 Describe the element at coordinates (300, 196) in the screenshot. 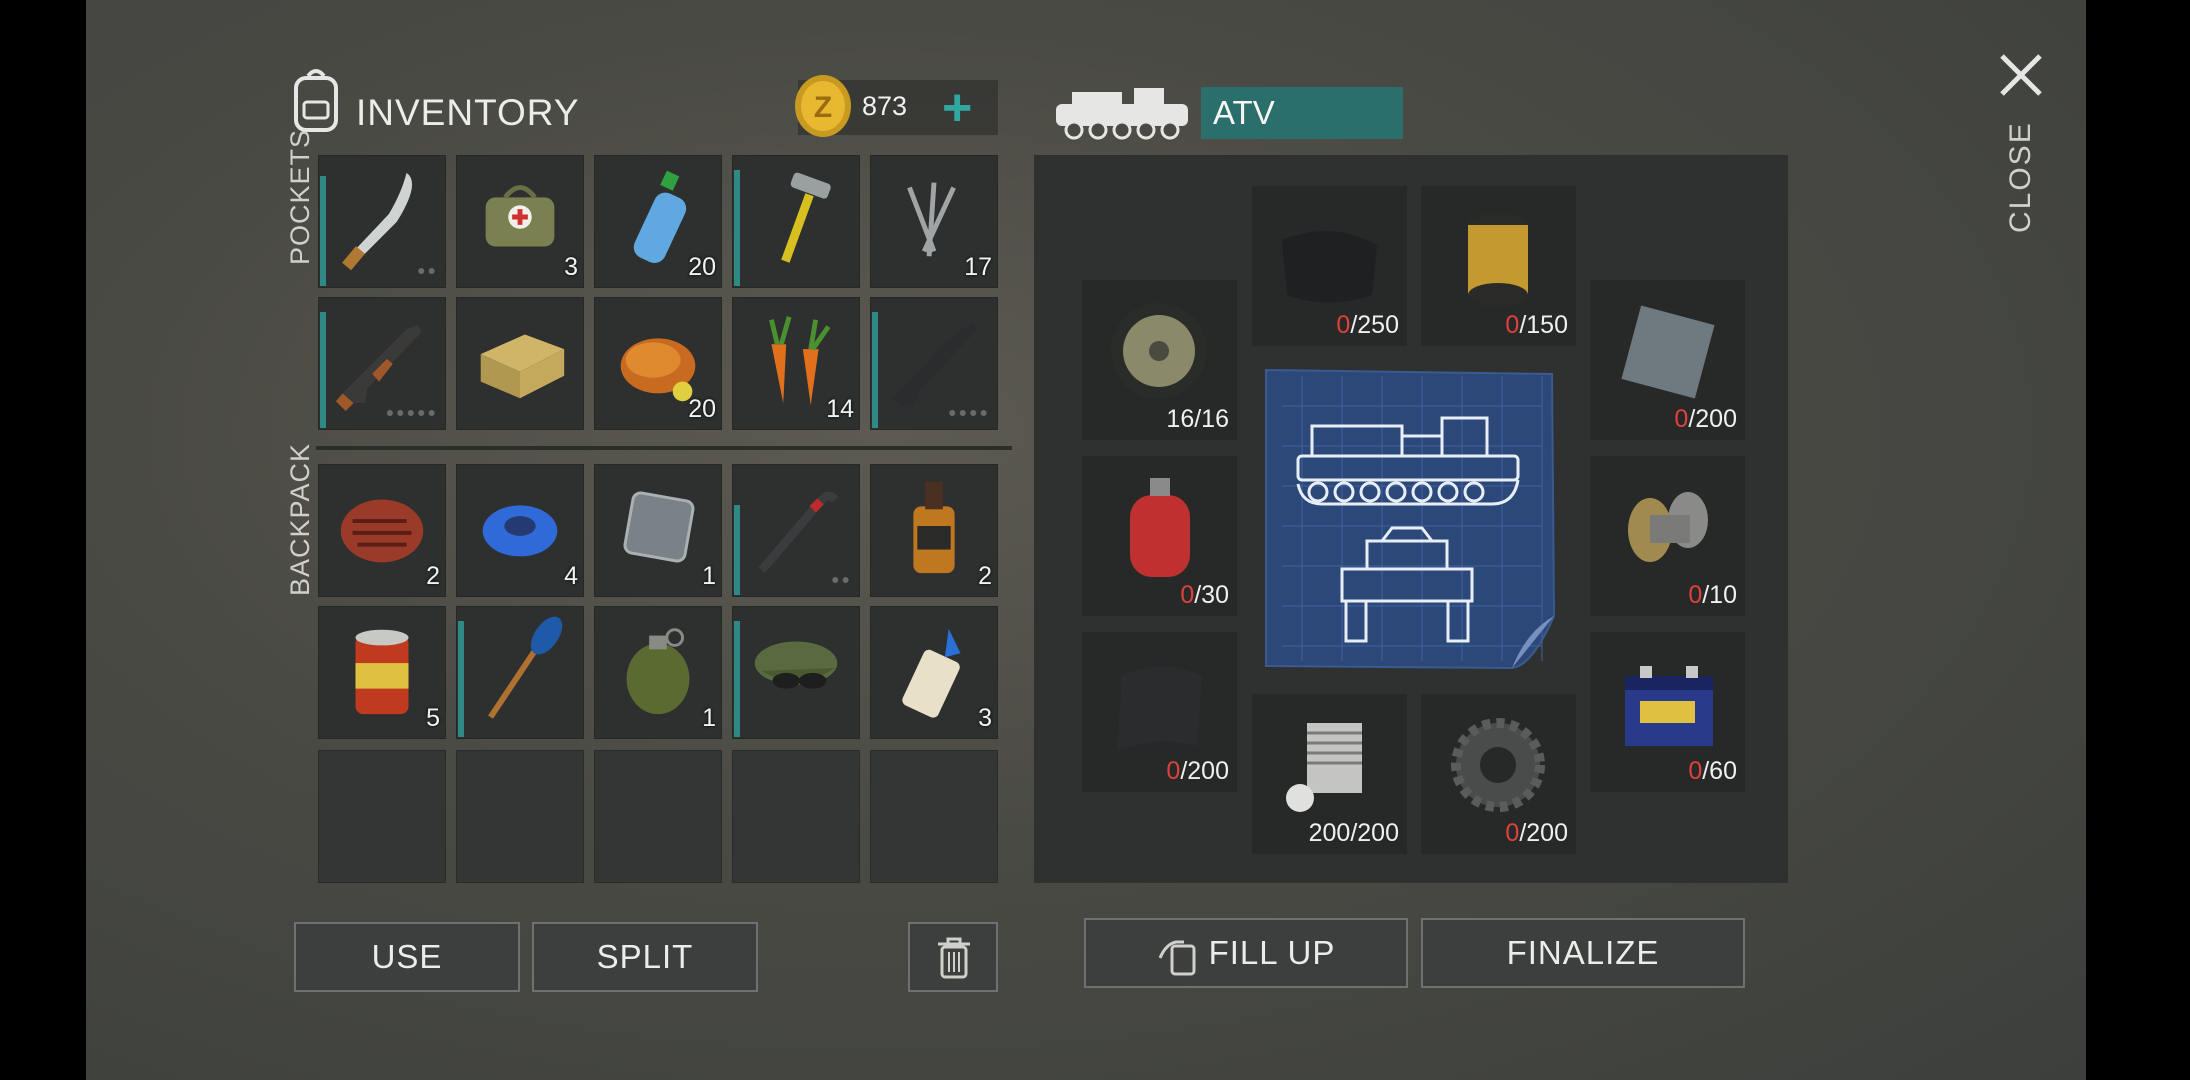

I see `pockets-label: POCKETS` at that location.